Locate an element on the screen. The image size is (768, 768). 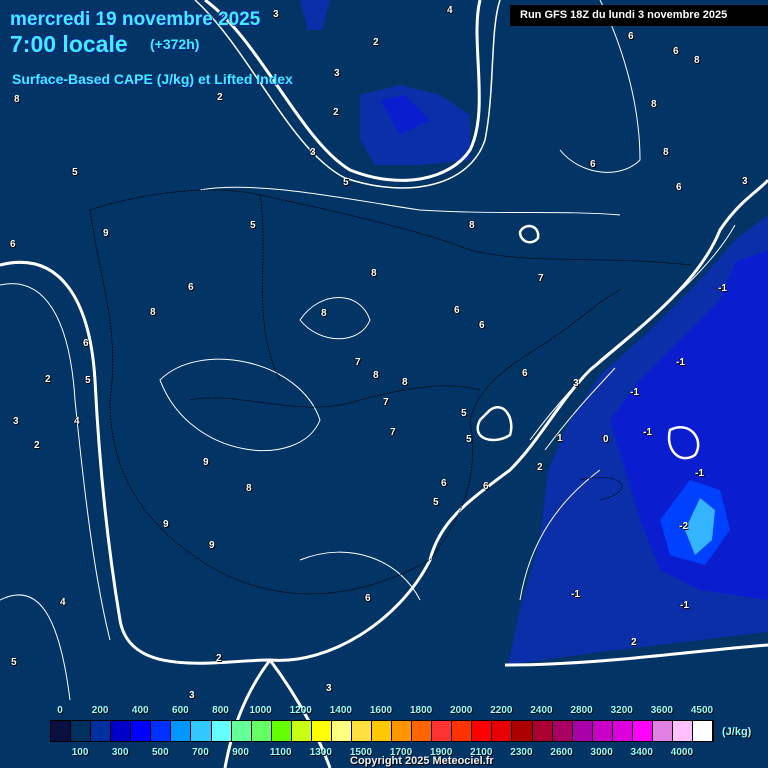
legend-unit: (J/kg) is located at coordinates (737, 732).